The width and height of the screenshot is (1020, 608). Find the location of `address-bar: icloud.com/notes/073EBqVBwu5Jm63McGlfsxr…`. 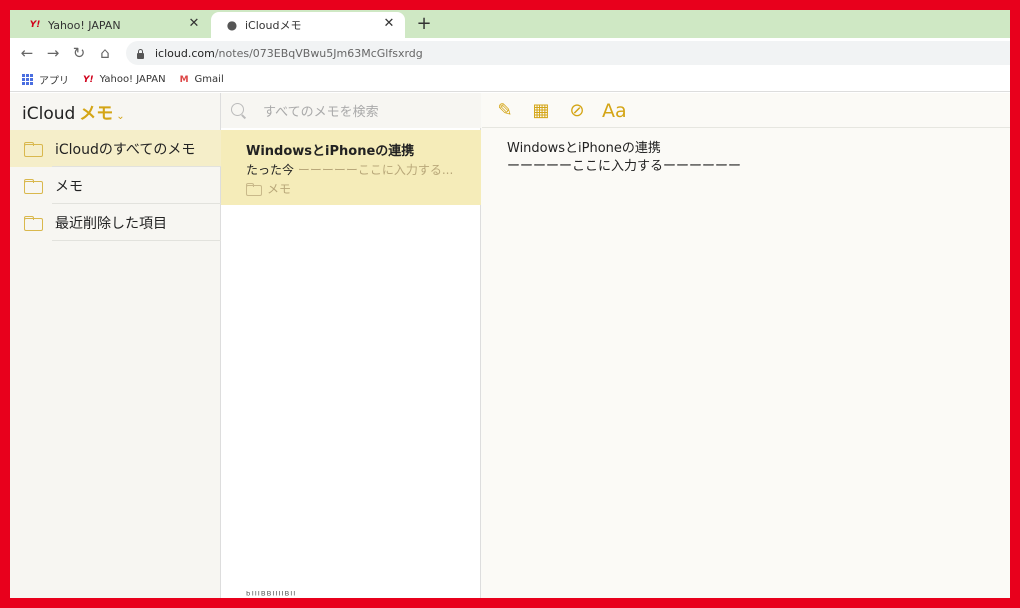

address-bar: icloud.com/notes/073EBqVBwu5Jm63McGlfsxr… is located at coordinates (568, 53).